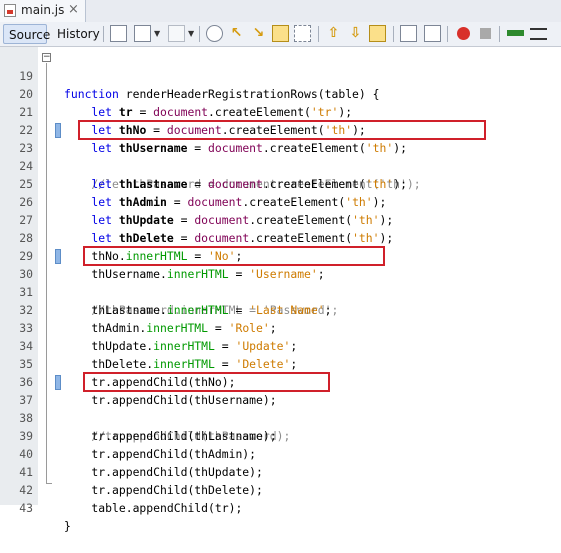  What do you see at coordinates (280, 435) in the screenshot?
I see `code-line: 39 tr.appendChild(thAdmin);` at bounding box center [280, 435].